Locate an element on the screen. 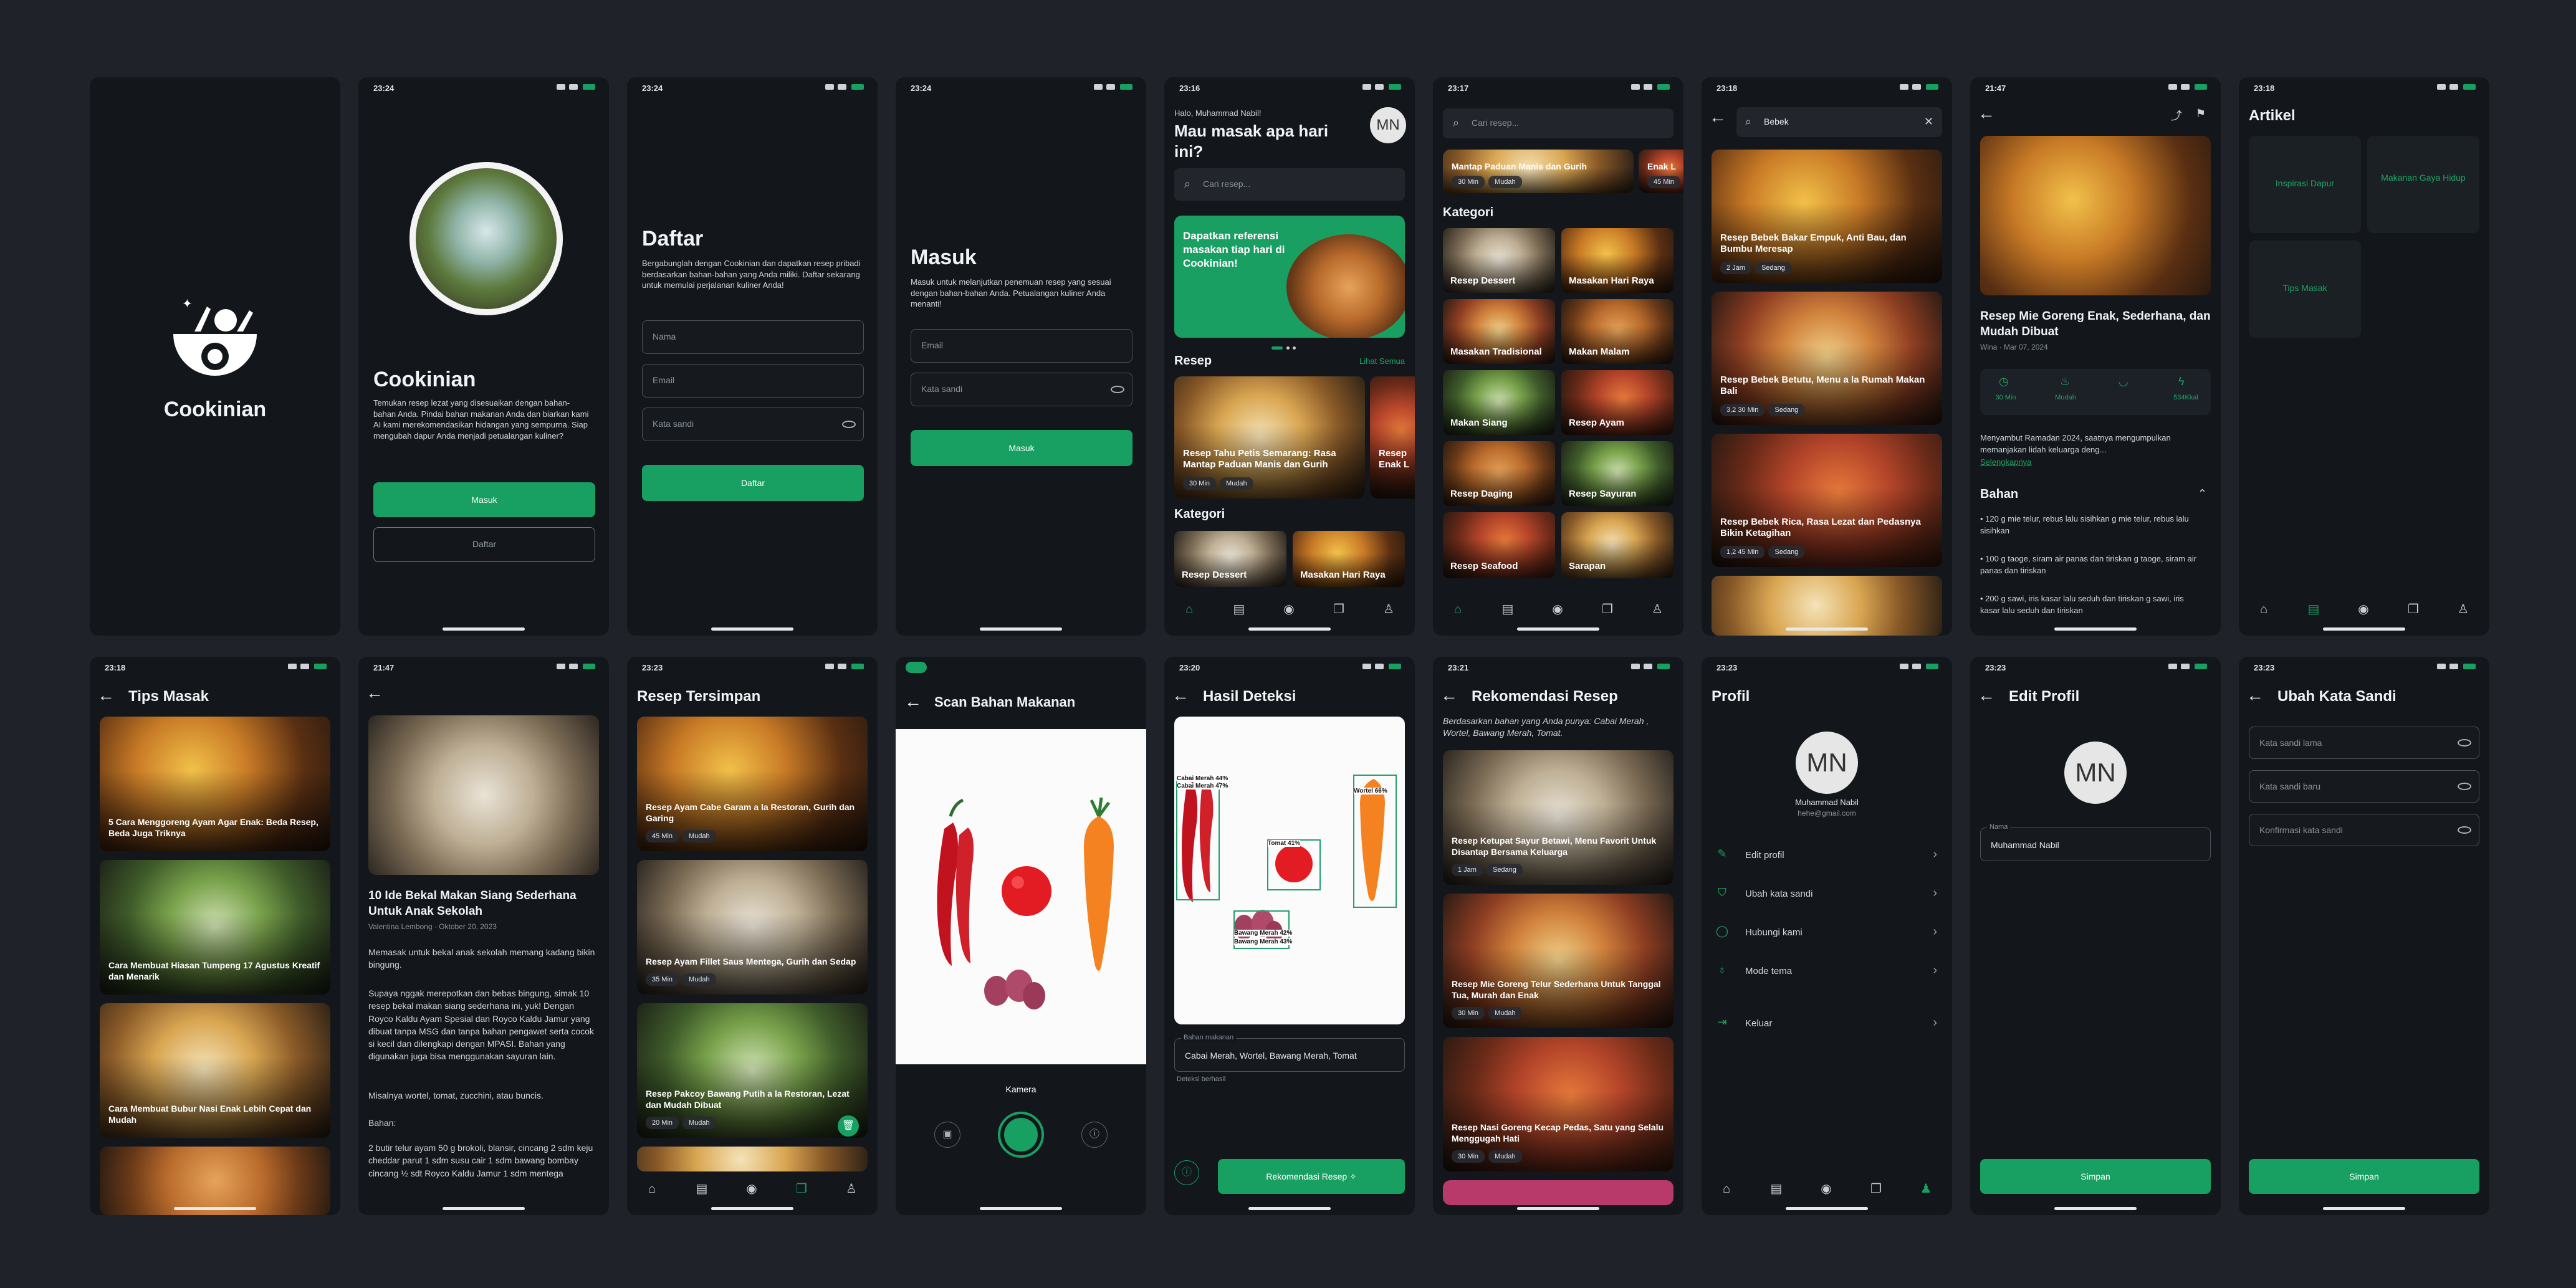  article-category-card: Makanan Gaya Hidup is located at coordinates (2423, 185).